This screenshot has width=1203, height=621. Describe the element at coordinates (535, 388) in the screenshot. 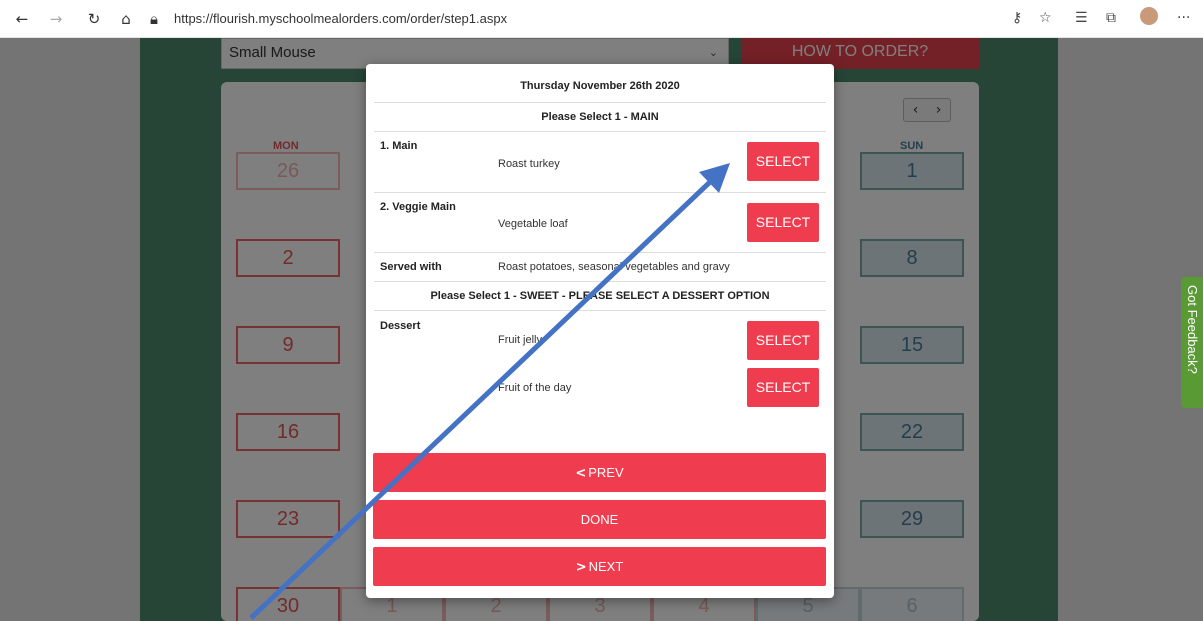

I see `dessert-item: Fruit of the day` at that location.